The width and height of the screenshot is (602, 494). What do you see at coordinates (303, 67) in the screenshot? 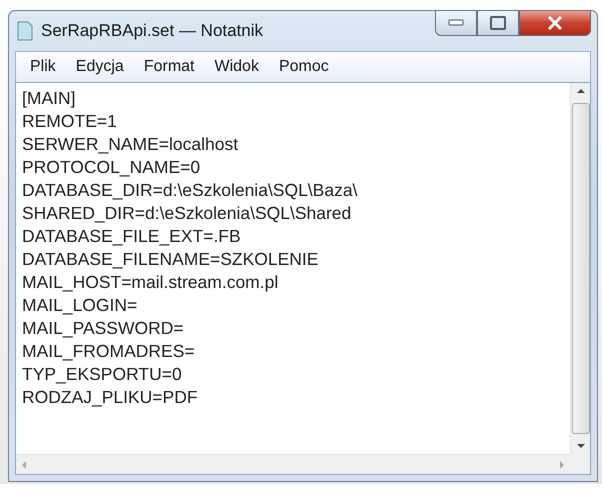
I see `menu-item: Pomoc` at bounding box center [303, 67].